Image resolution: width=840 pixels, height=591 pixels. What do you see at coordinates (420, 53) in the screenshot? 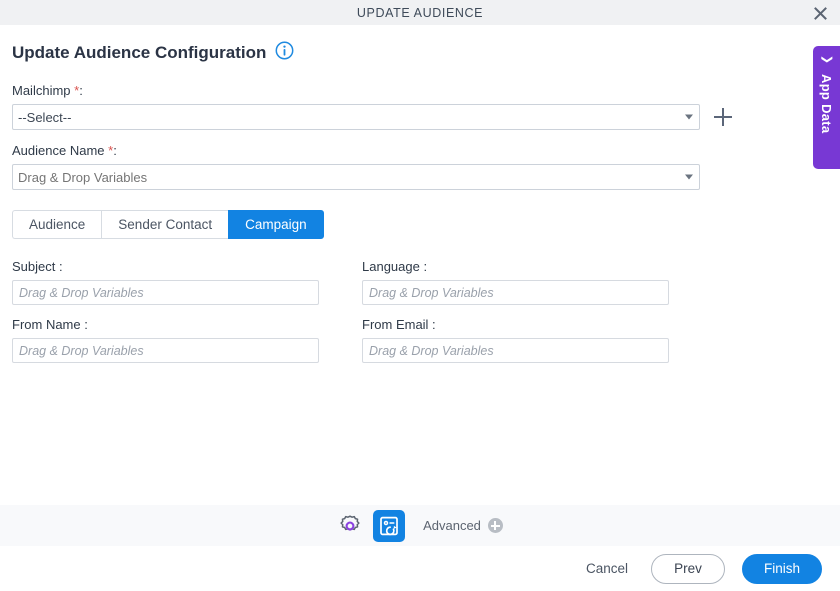
I see `page-title-row: Update Audience Configuration` at bounding box center [420, 53].